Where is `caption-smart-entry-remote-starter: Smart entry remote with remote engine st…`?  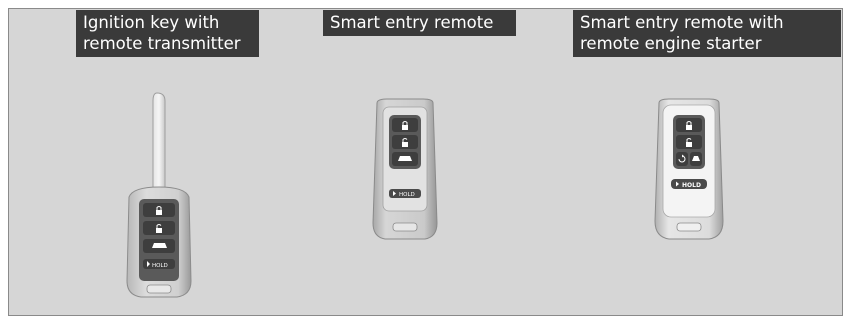 caption-smart-entry-remote-starter: Smart entry remote with remote engine st… is located at coordinates (707, 33).